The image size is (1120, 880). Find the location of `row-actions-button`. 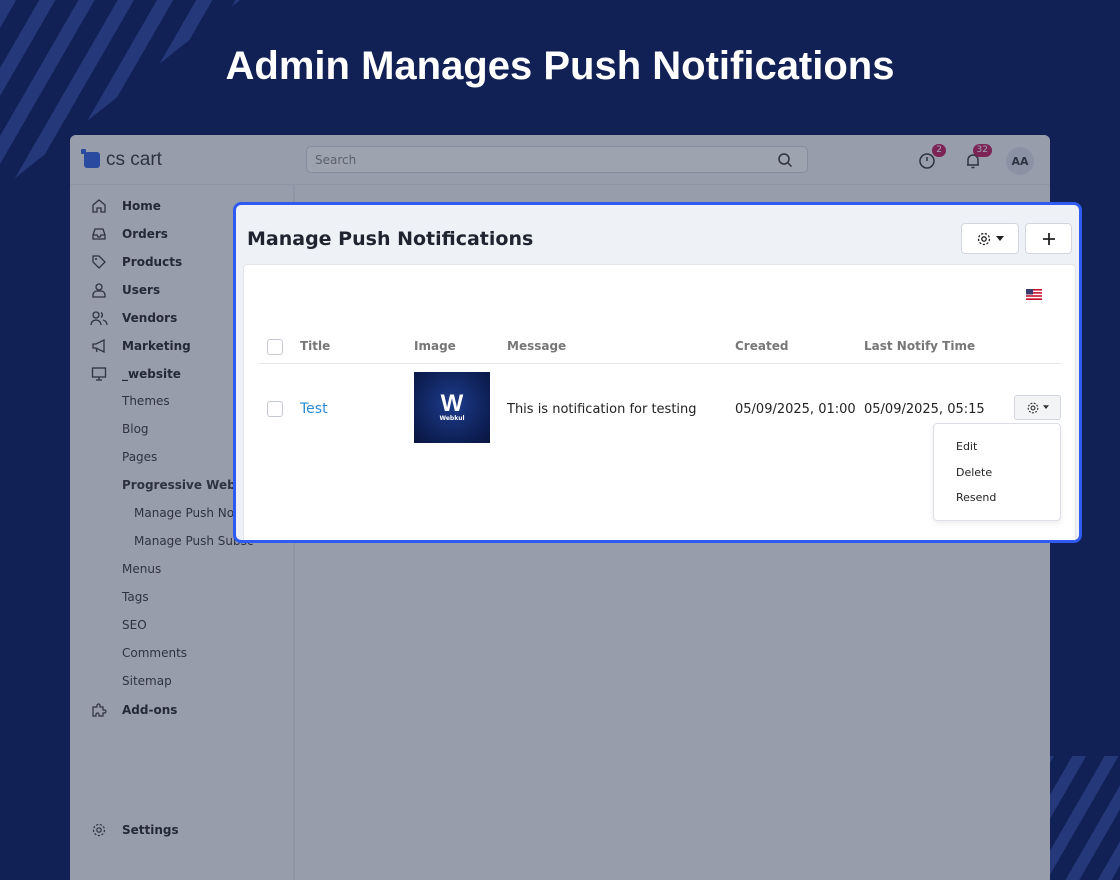

row-actions-button is located at coordinates (1037, 407).